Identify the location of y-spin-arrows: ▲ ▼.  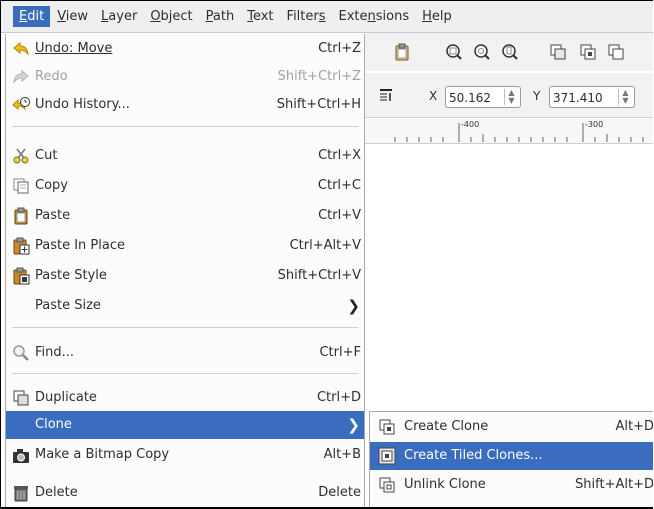
(625, 97).